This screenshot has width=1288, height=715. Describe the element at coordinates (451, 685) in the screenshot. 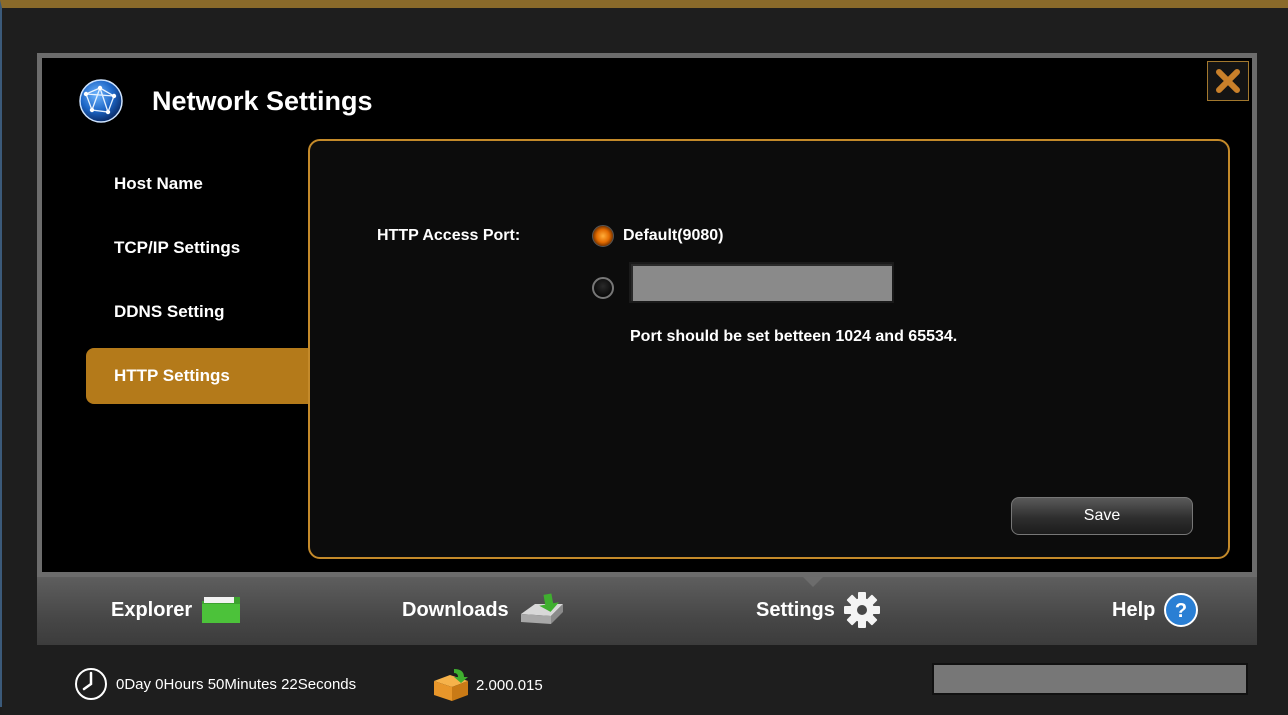

I see `package-update-icon` at that location.